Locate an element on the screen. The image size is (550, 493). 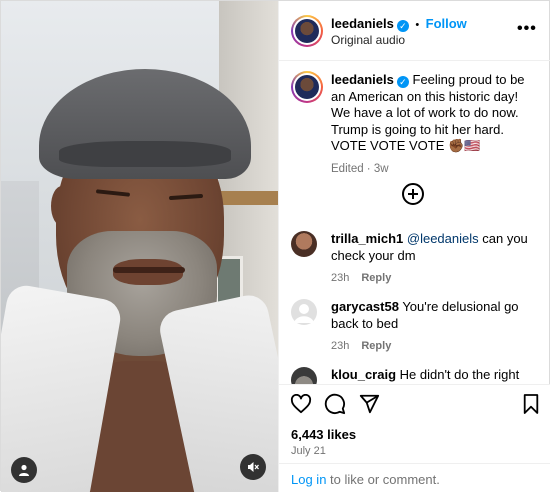
heart-icon is located at coordinates (301, 404).